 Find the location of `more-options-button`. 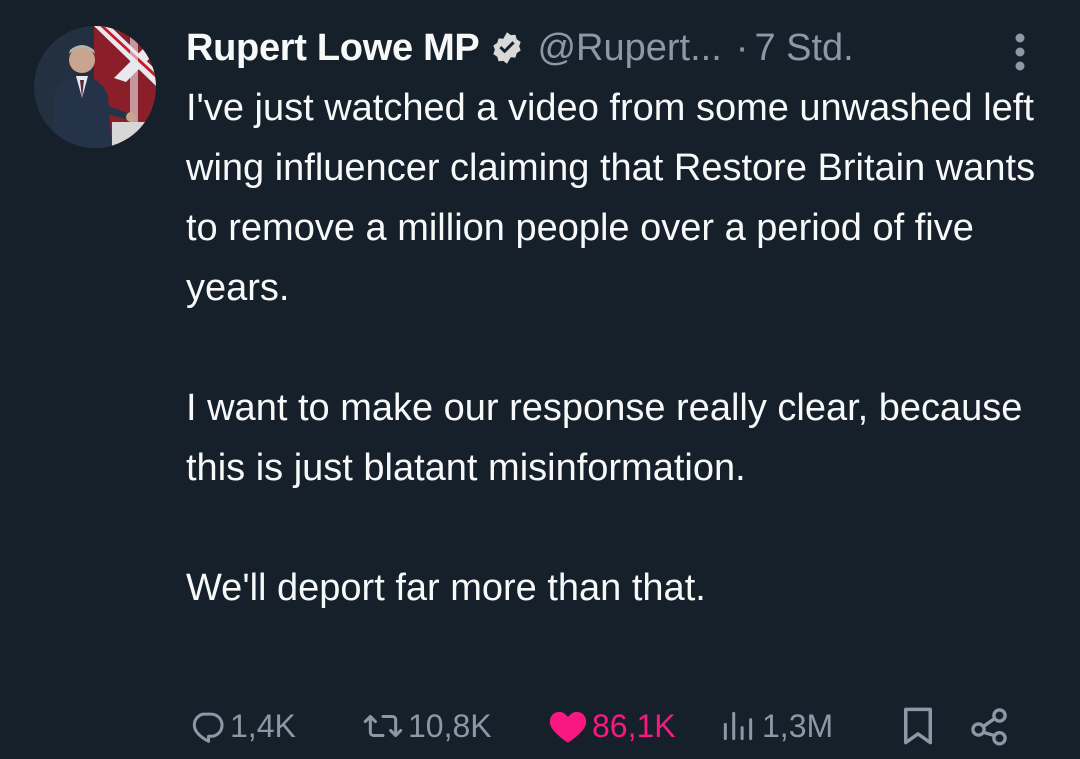

more-options-button is located at coordinates (1020, 52).